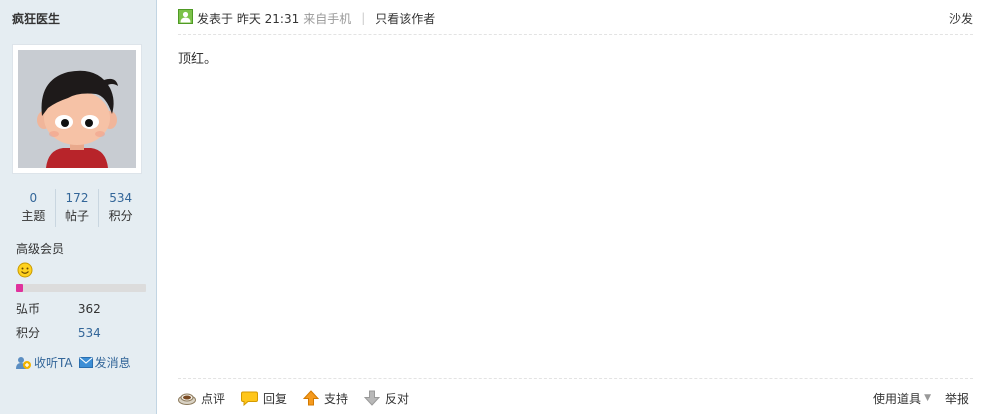  Describe the element at coordinates (961, 18) in the screenshot. I see `floor-number: 沙发` at that location.